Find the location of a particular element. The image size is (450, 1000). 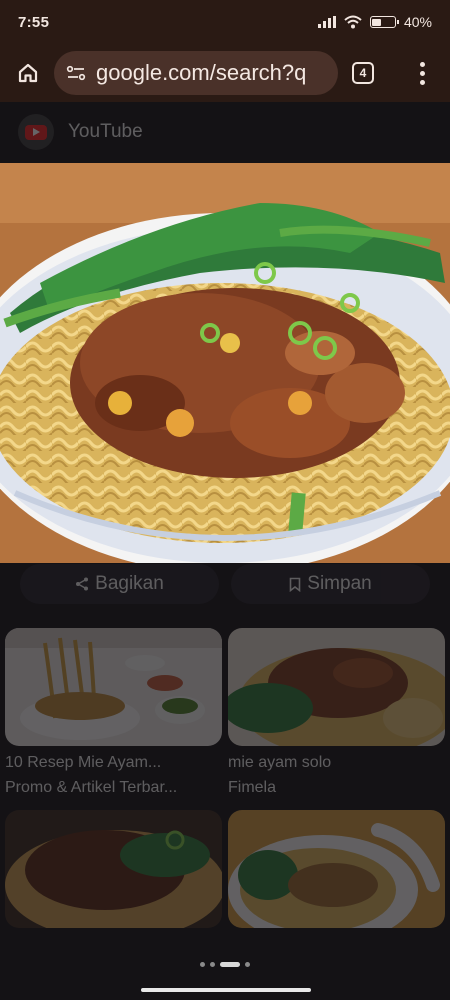

bookmark-icon is located at coordinates (295, 584).